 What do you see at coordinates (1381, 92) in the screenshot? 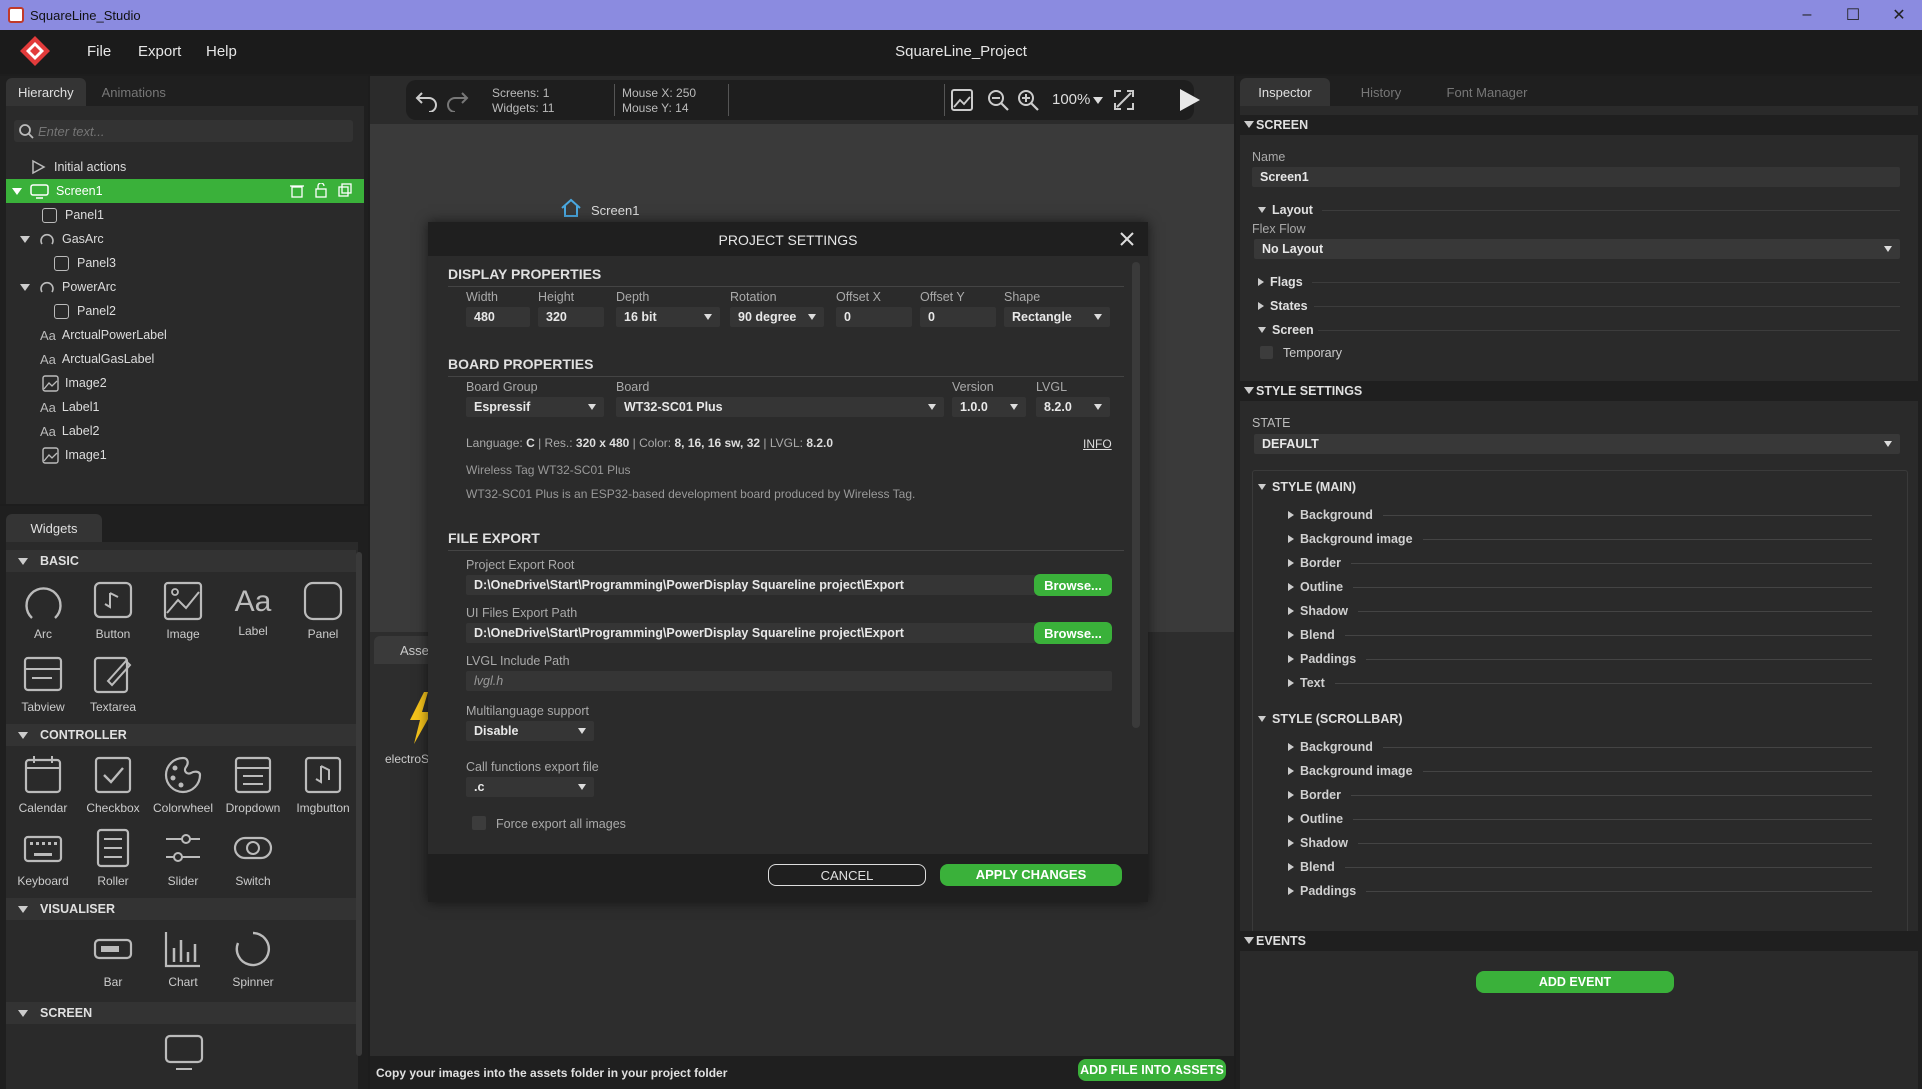
I see `tab-history: History` at bounding box center [1381, 92].